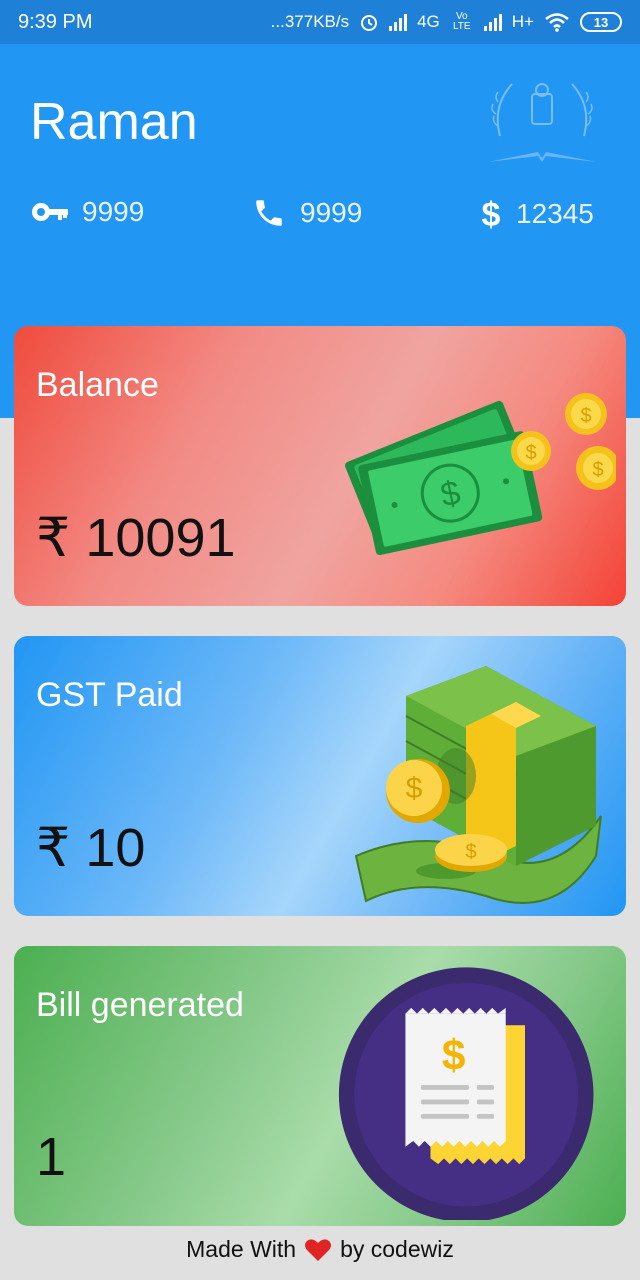  I want to click on user-name: Raman, so click(114, 122).